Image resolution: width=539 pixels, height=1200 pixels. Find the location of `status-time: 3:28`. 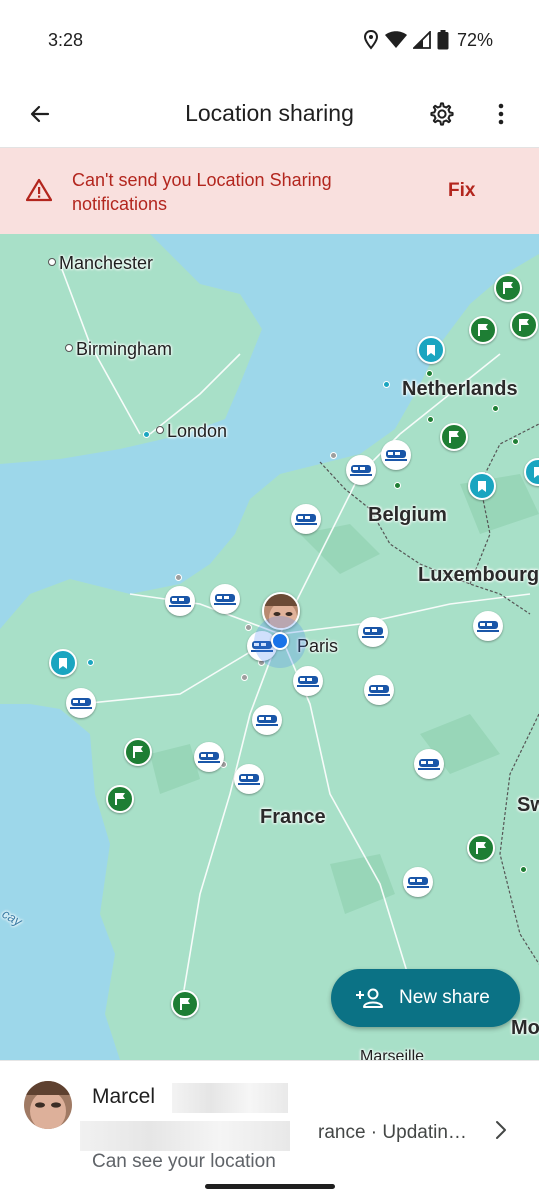

status-time: 3:28 is located at coordinates (66, 40).